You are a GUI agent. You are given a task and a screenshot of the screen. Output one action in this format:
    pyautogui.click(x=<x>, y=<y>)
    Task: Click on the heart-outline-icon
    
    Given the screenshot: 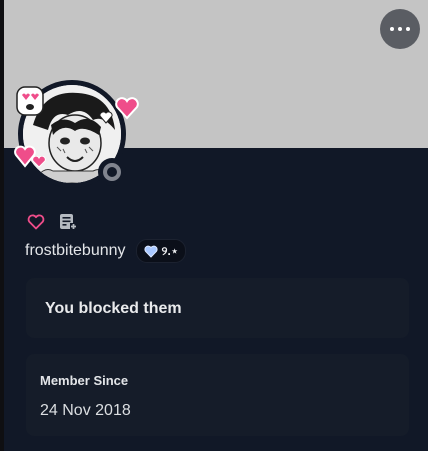 What is the action you would take?
    pyautogui.click(x=36, y=222)
    